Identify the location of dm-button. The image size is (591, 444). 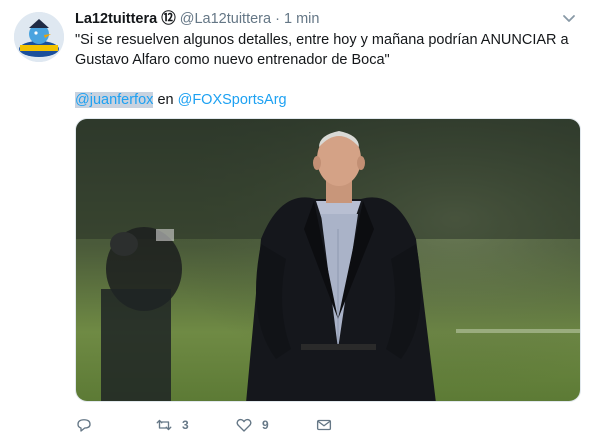
(324, 425).